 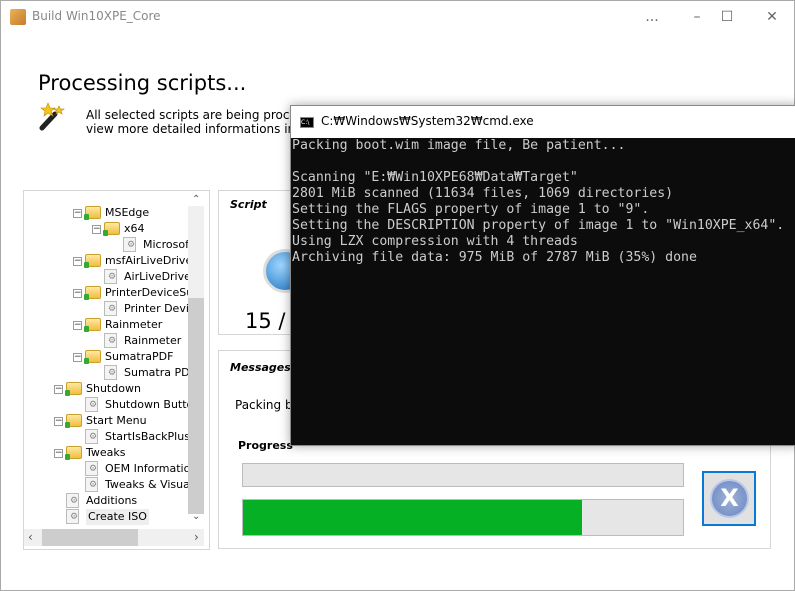 I want to click on close-button: ✕, so click(x=772, y=17).